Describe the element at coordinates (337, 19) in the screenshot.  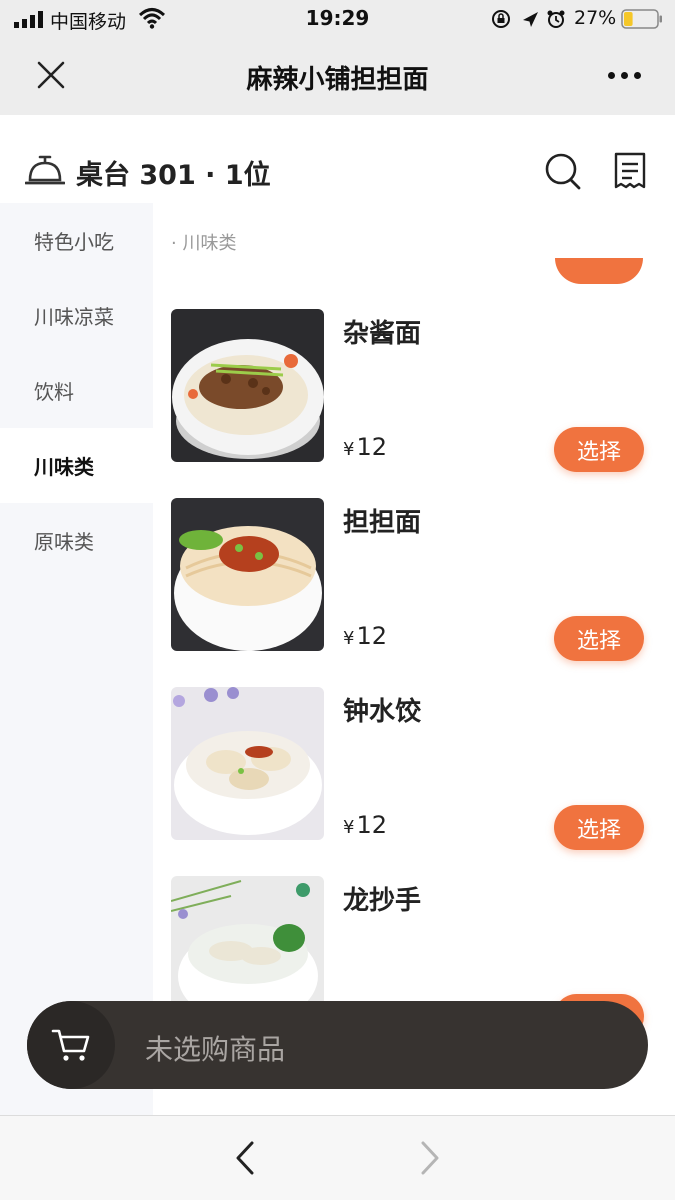
I see `status-bar: 中国移动 19:29 27%` at that location.